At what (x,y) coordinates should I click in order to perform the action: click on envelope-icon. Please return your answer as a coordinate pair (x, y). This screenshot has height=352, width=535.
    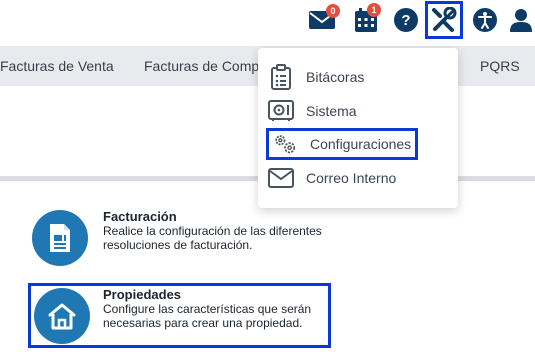
    Looking at the image, I should click on (281, 178).